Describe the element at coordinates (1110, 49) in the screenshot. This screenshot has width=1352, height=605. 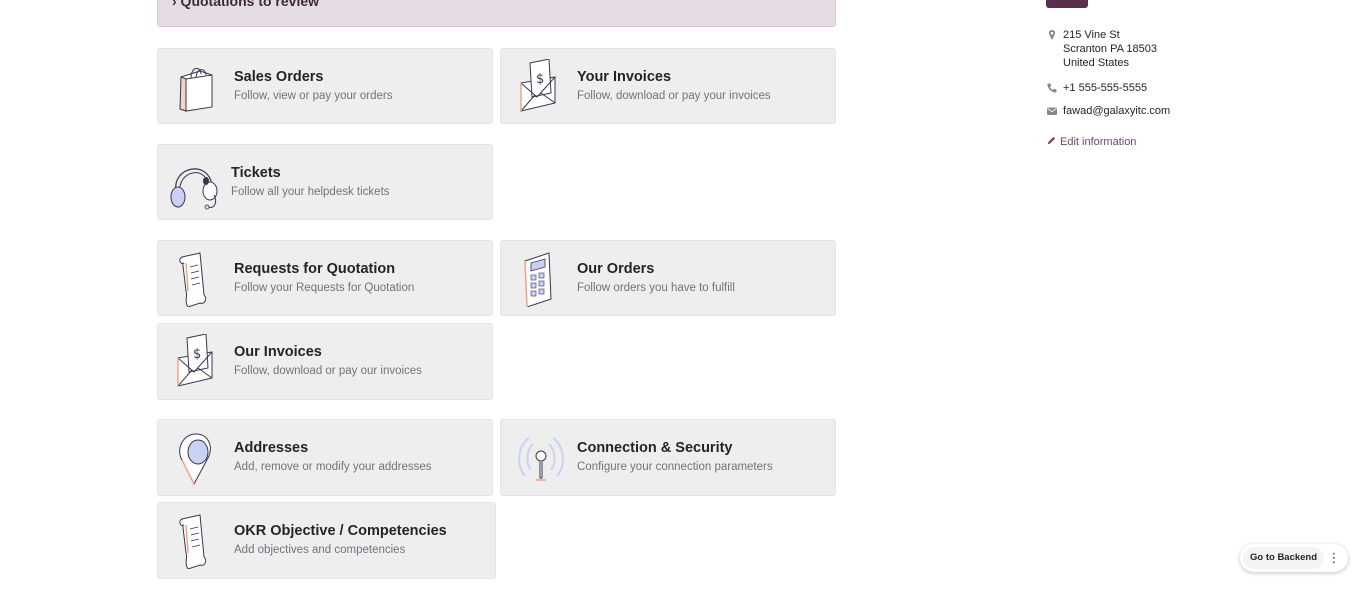
I see `address-line: Scranton PA 18503` at that location.